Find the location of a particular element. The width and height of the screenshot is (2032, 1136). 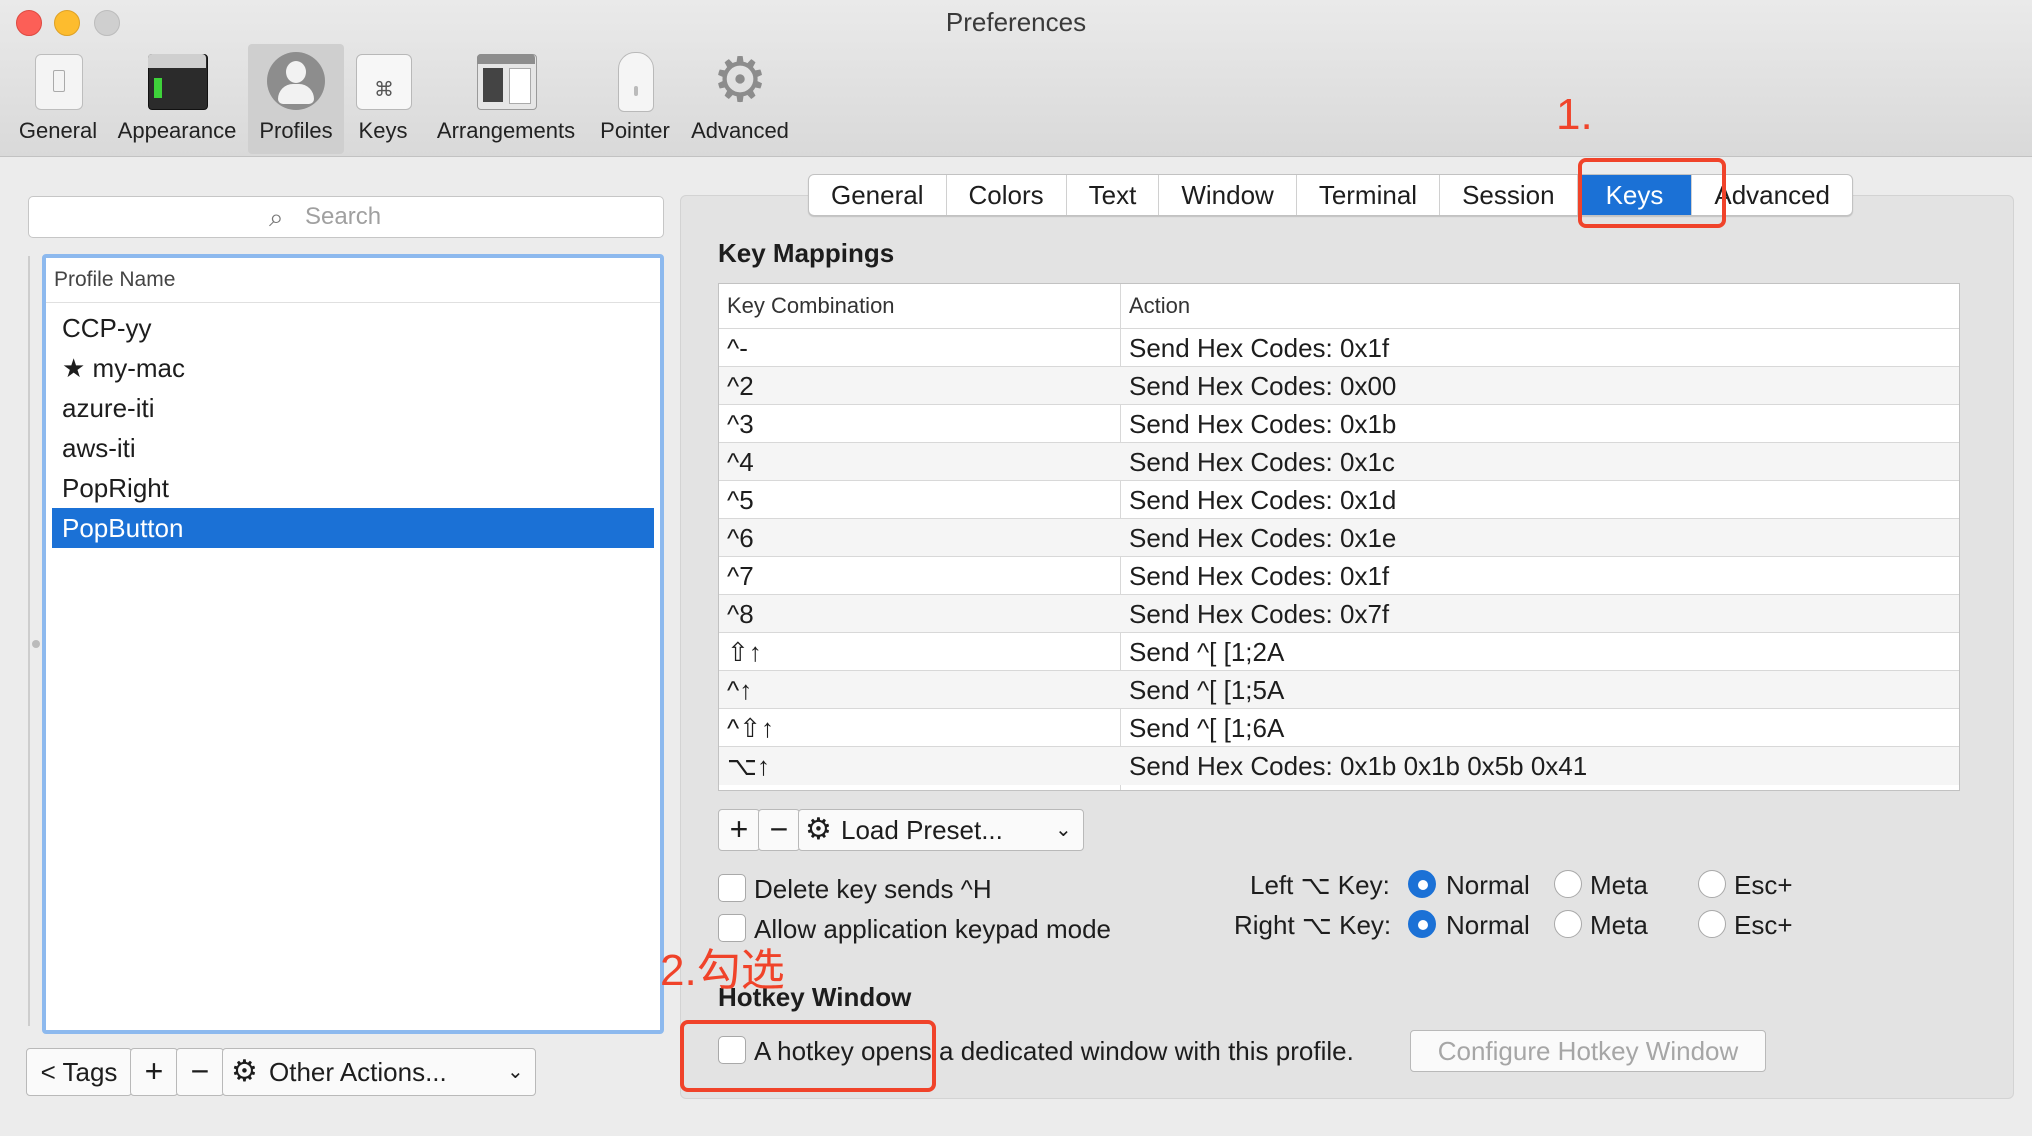

key-cell: ^2 is located at coordinates (740, 386).